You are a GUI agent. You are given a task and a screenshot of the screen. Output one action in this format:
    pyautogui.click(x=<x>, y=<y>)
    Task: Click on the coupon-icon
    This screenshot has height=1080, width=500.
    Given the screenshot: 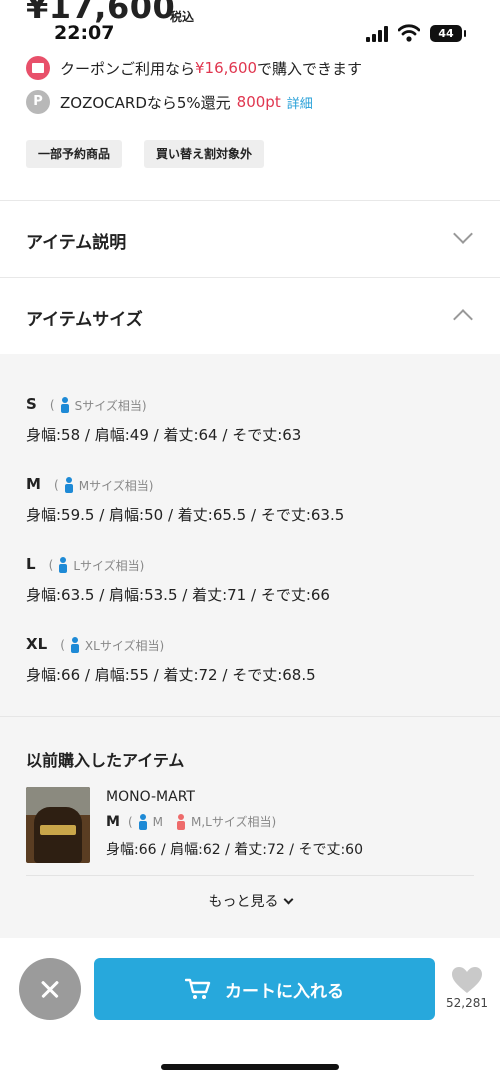 What is the action you would take?
    pyautogui.click(x=38, y=68)
    